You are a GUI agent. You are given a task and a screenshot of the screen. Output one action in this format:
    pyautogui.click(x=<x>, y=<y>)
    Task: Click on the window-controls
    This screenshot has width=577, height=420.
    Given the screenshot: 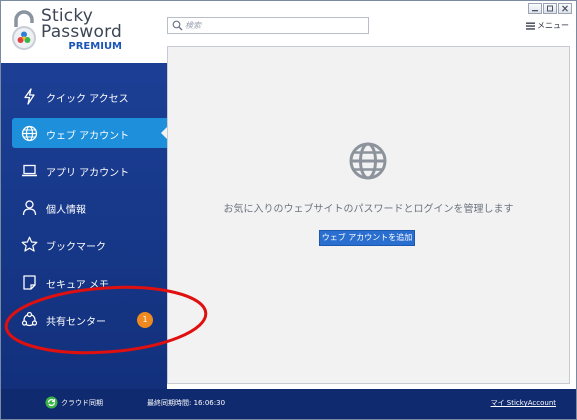 What is the action you would take?
    pyautogui.click(x=549, y=8)
    